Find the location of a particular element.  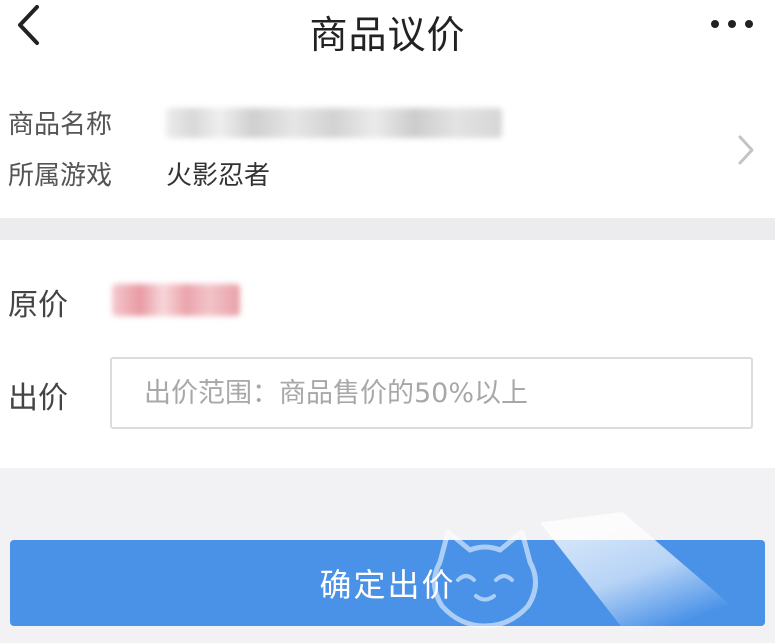

more-horizontal-icon is located at coordinates (732, 24).